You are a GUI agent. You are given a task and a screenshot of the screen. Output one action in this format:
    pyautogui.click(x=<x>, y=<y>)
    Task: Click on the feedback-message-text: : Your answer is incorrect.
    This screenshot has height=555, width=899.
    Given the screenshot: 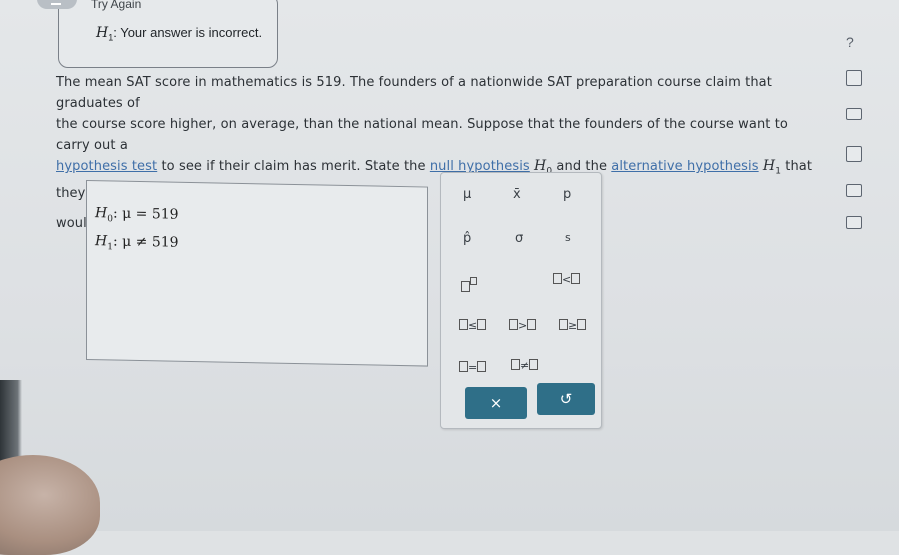 What is the action you would take?
    pyautogui.click(x=188, y=32)
    